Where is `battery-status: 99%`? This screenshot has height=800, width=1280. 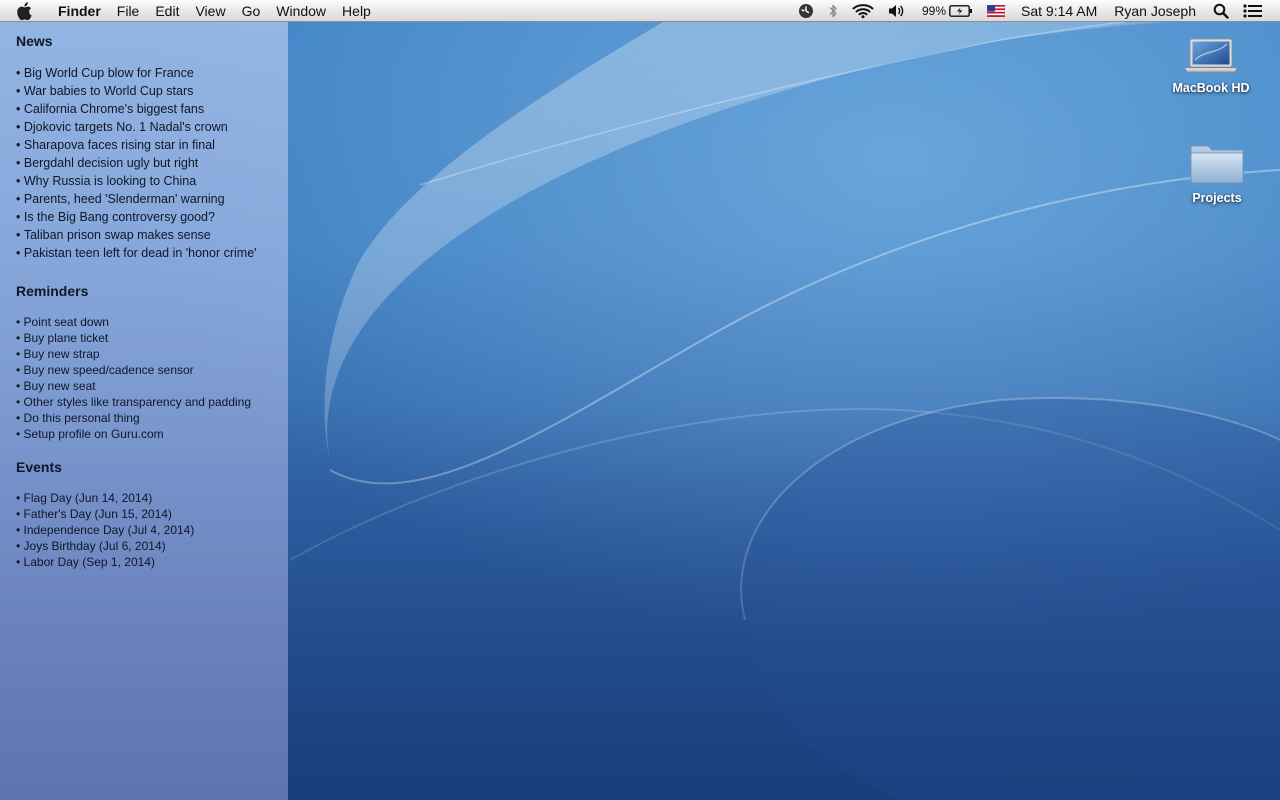 battery-status: 99% is located at coordinates (946, 11).